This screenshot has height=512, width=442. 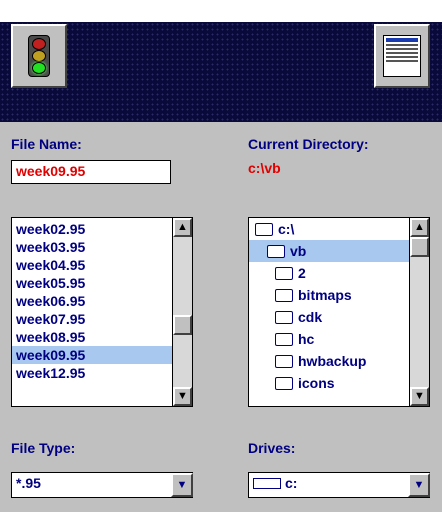 What do you see at coordinates (102, 485) in the screenshot?
I see `file-type-select: *.95 ▼` at bounding box center [102, 485].